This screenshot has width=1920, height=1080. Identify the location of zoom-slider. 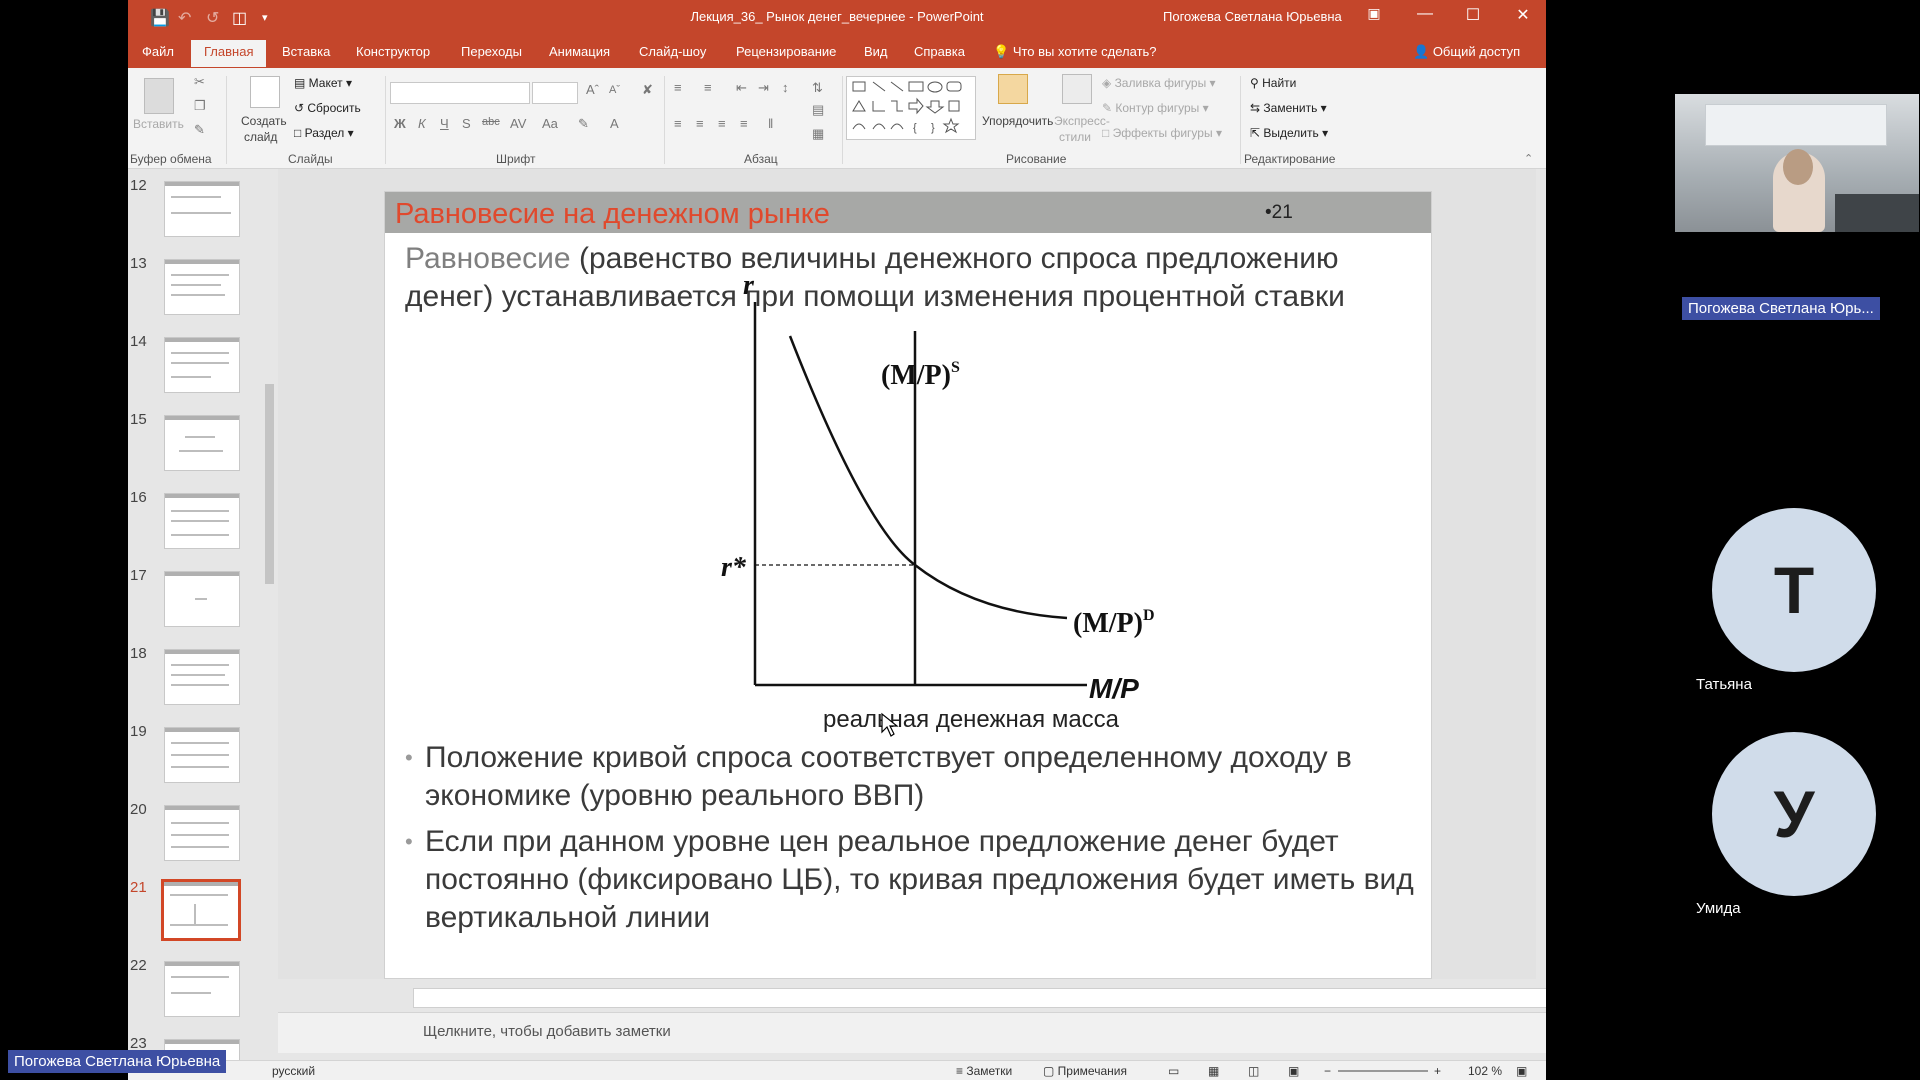
(1383, 1071).